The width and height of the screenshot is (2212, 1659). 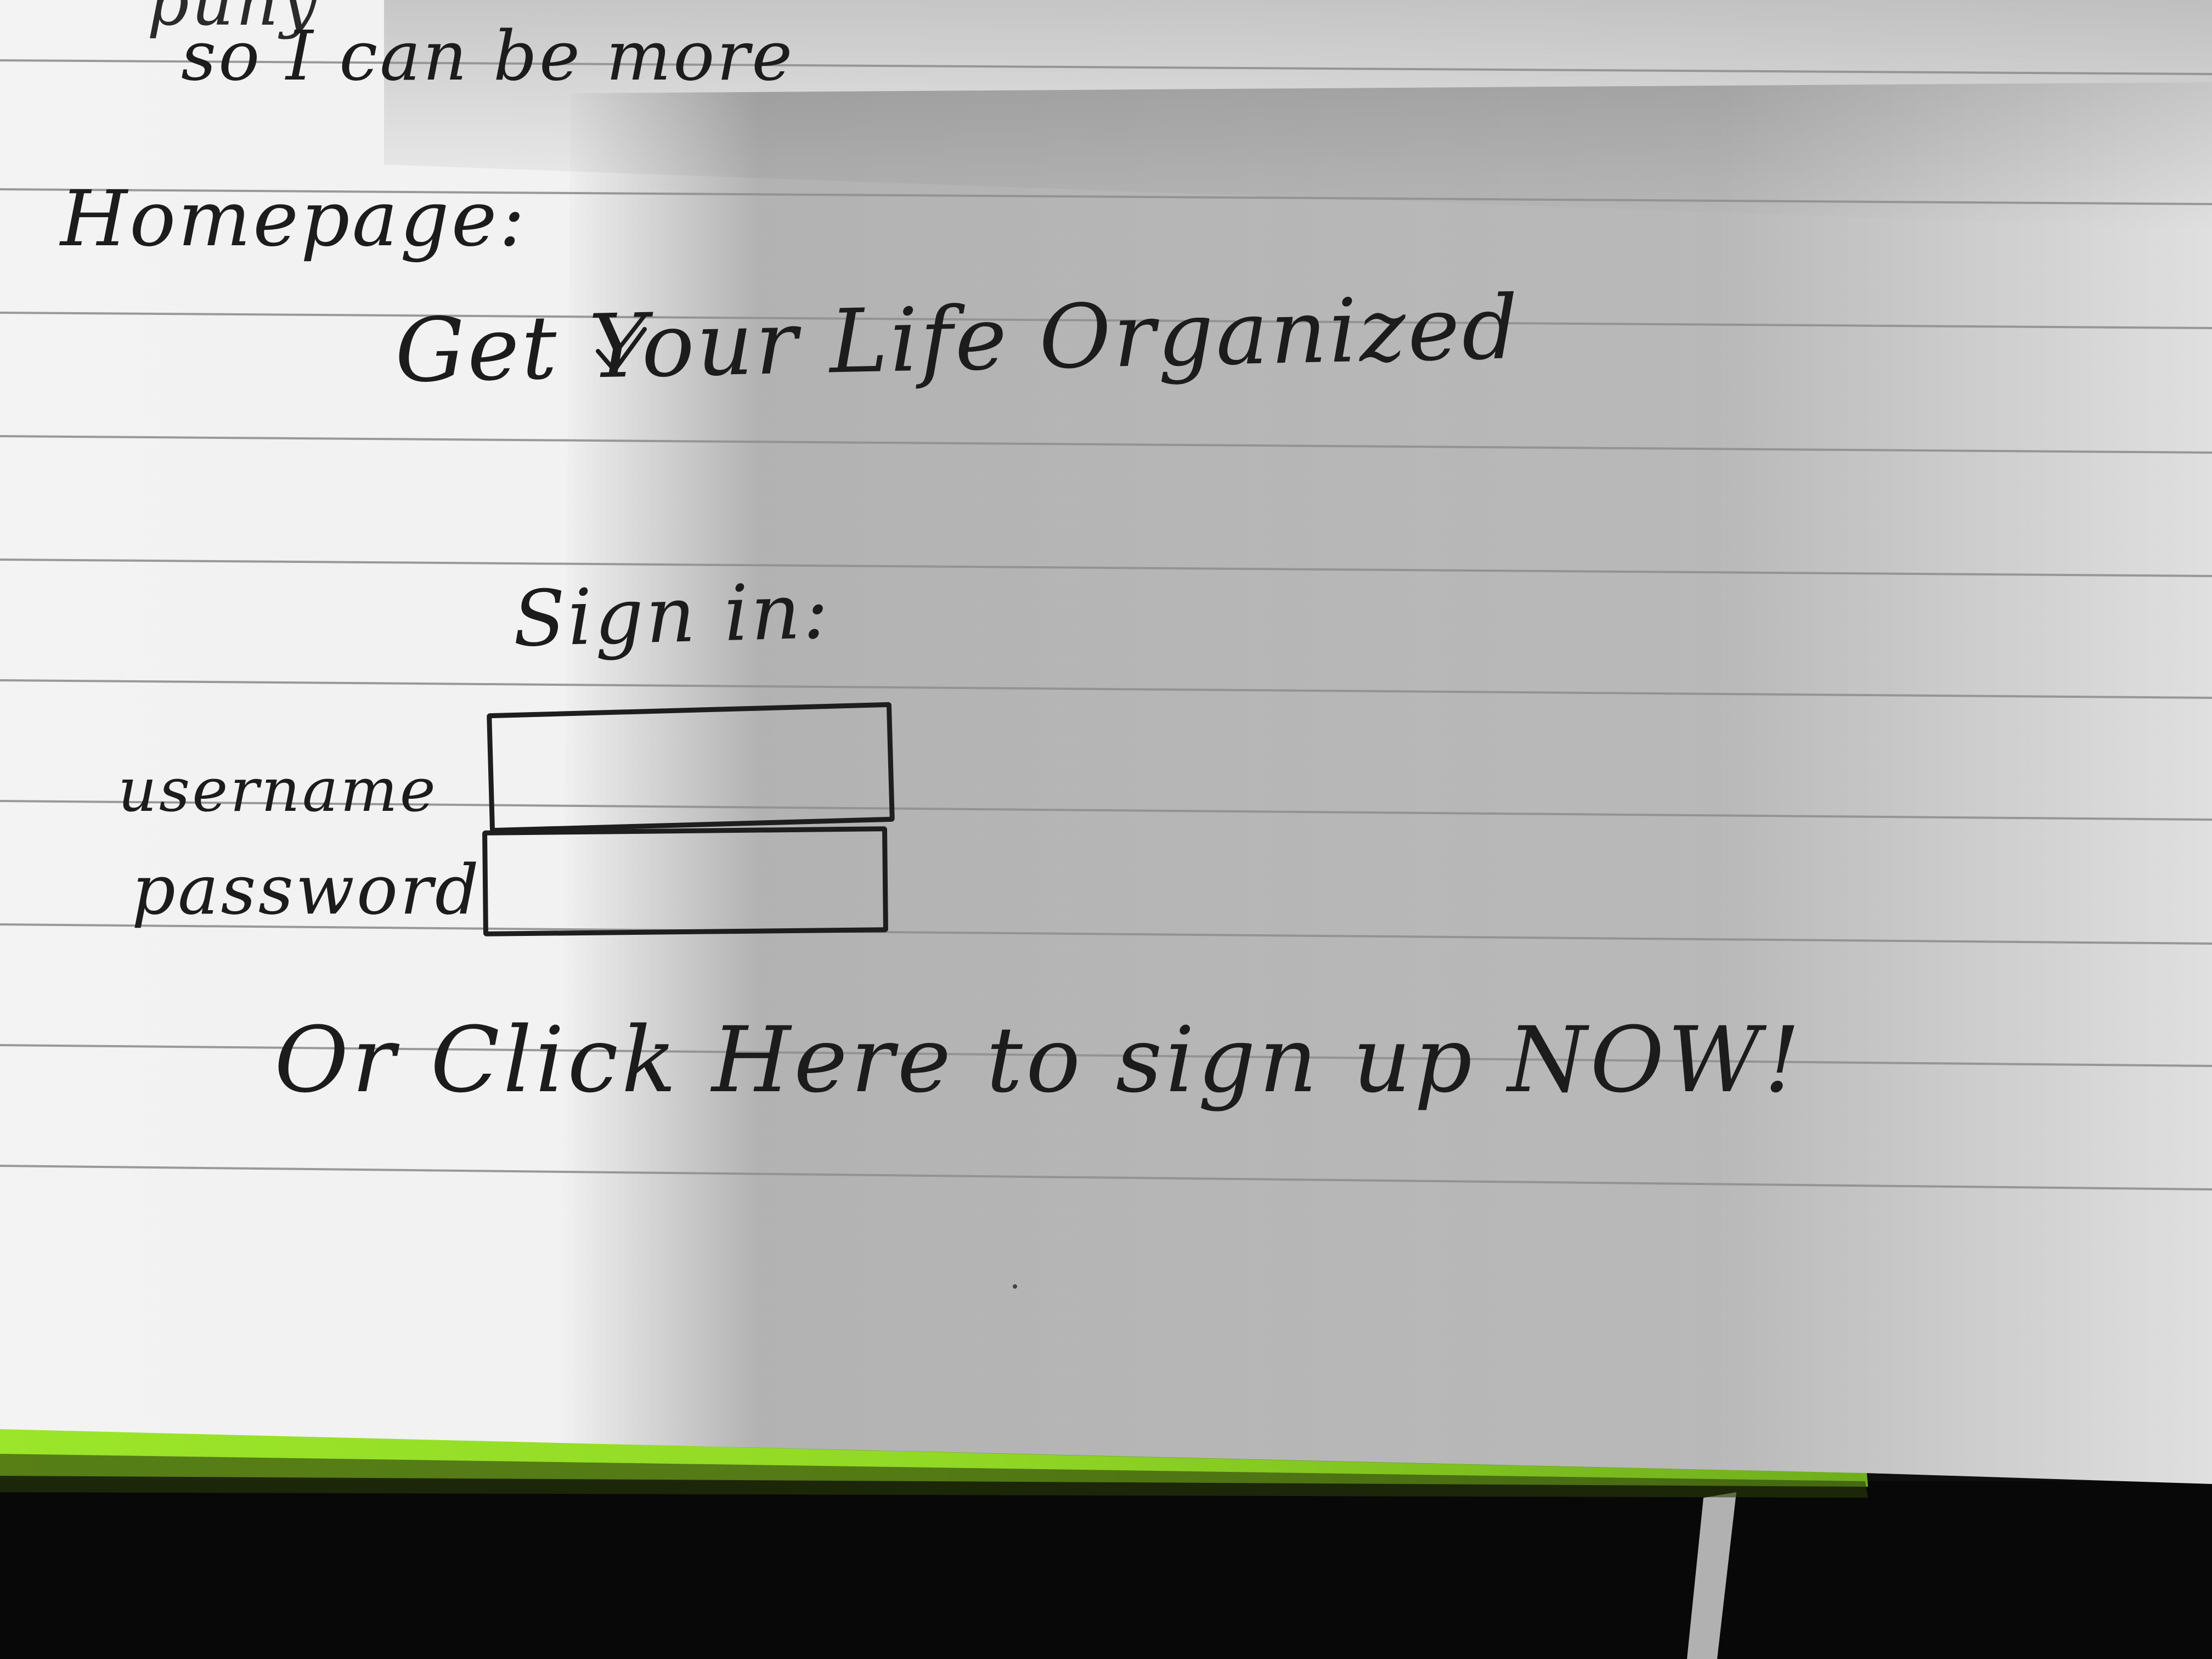 I want to click on laptop-edge, so click(x=1106, y=1570).